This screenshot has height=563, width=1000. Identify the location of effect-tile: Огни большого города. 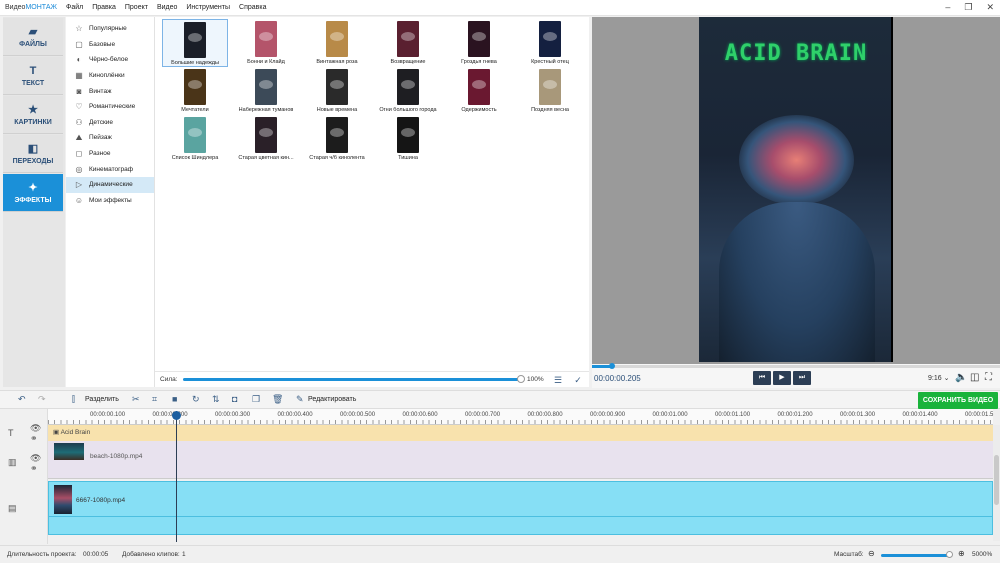
(408, 91).